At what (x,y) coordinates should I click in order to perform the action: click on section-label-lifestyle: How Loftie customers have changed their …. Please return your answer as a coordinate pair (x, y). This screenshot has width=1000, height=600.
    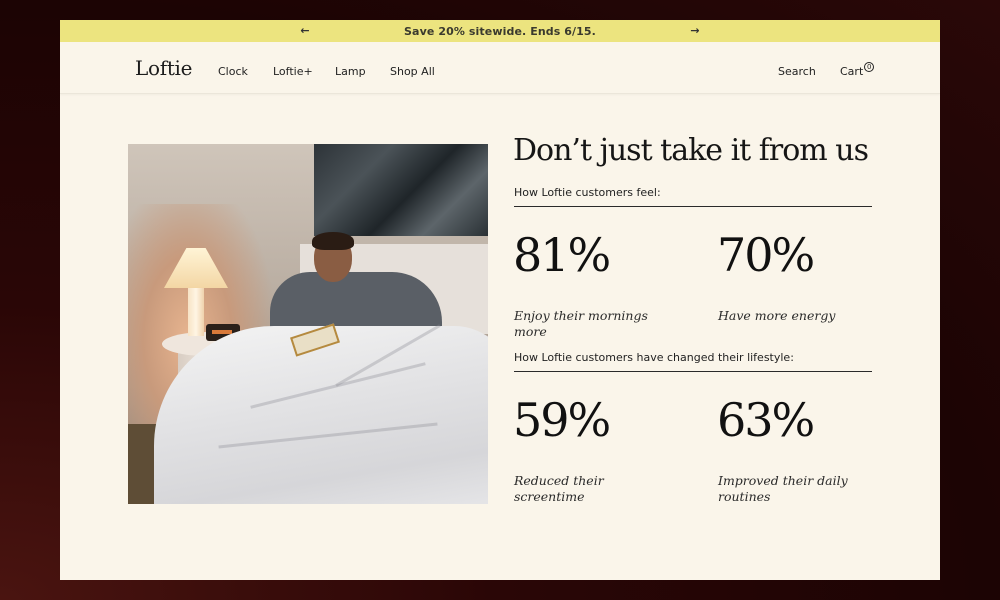
    Looking at the image, I should click on (654, 357).